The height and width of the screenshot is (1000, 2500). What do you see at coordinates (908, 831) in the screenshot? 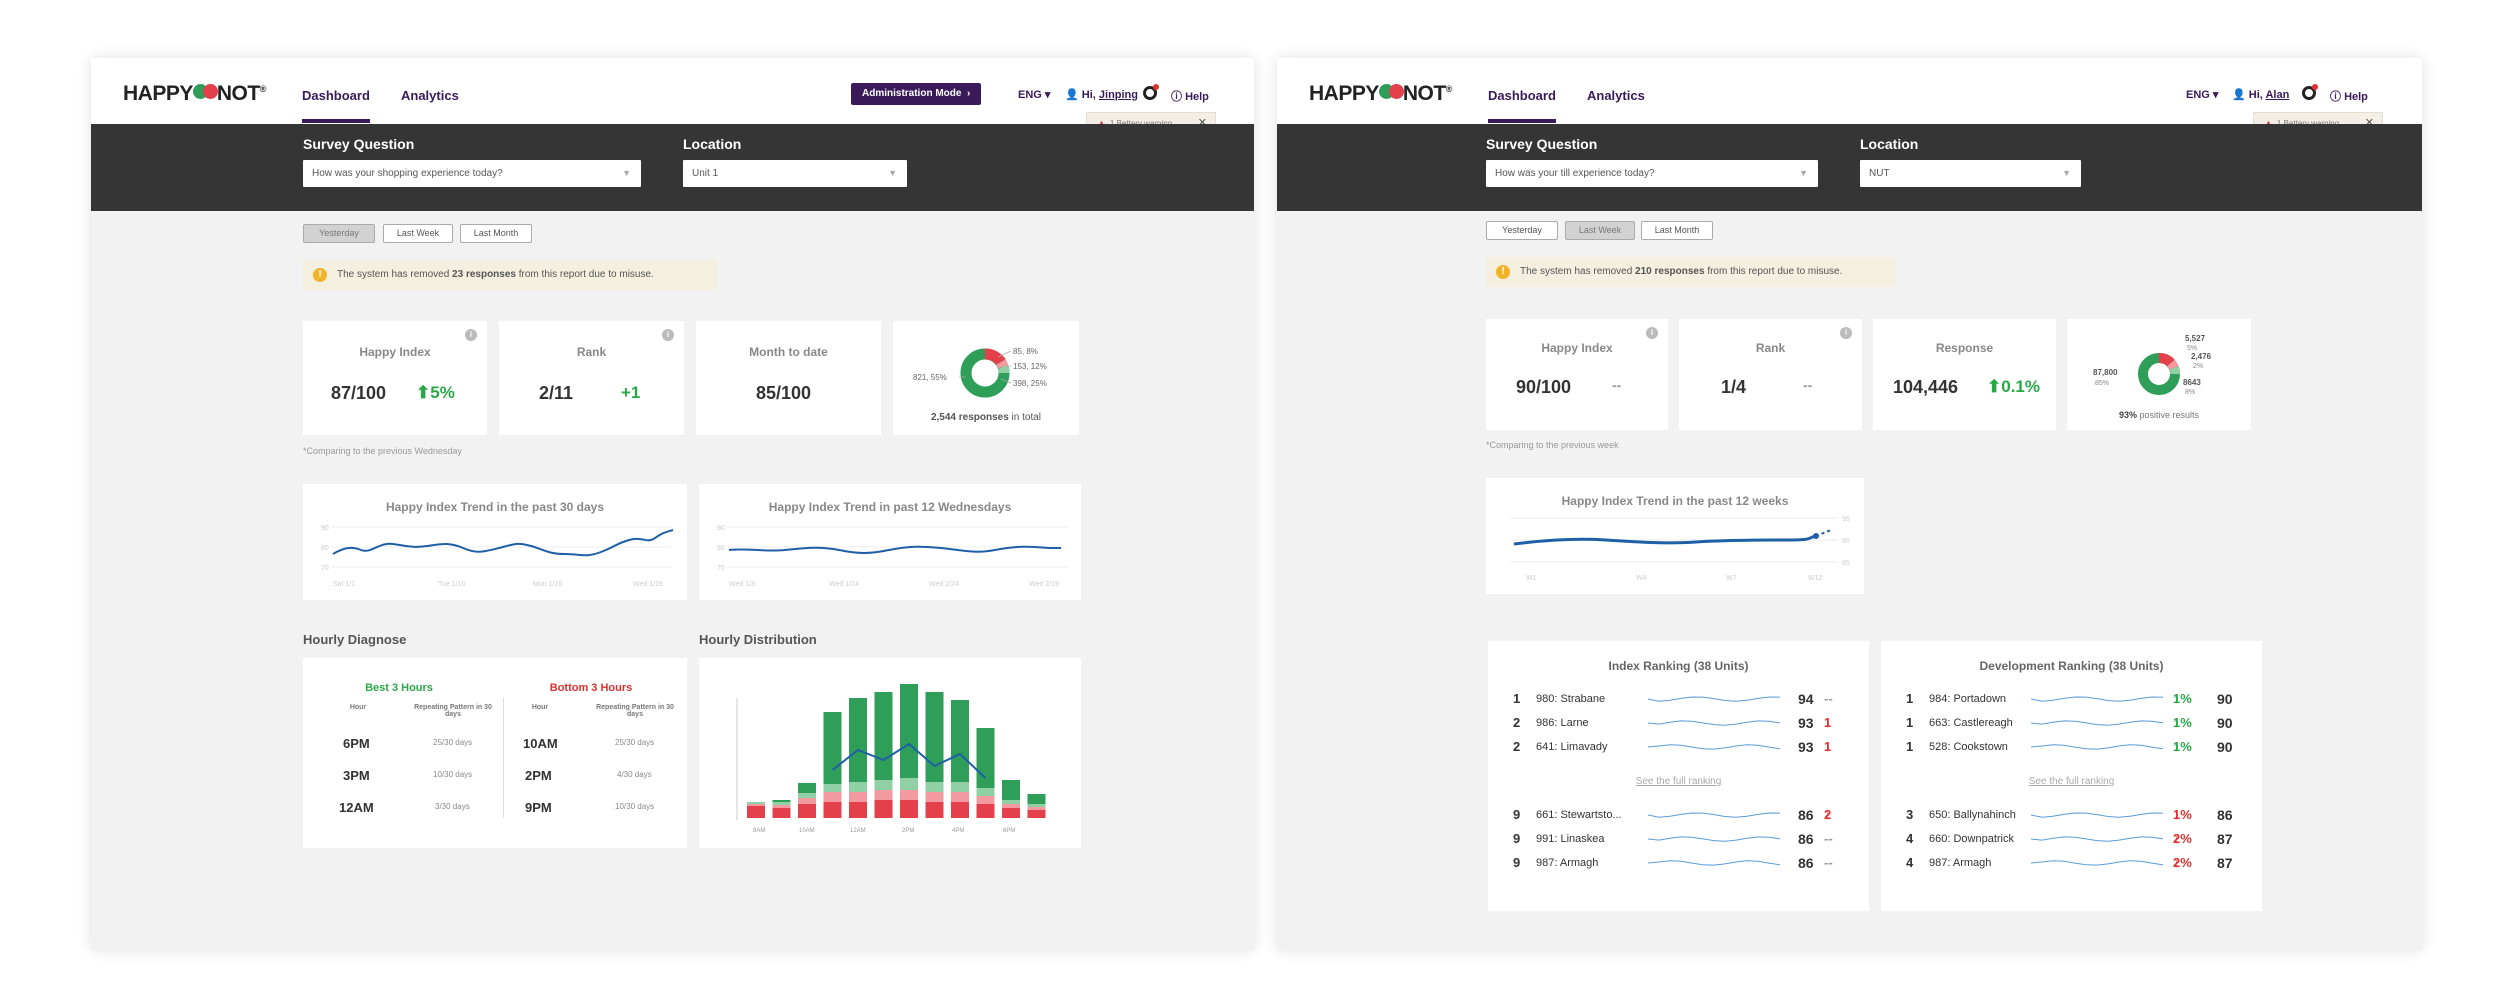
I see `x-tick: 2PM` at bounding box center [908, 831].